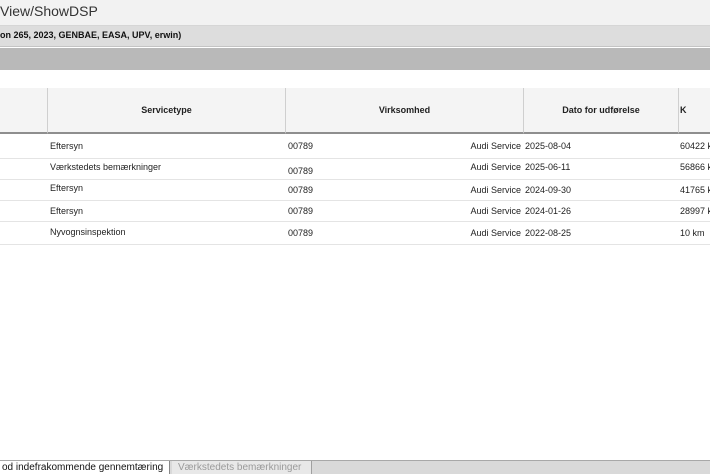 This screenshot has width=710, height=474. Describe the element at coordinates (355, 59) in the screenshot. I see `toolbar-strip` at that location.